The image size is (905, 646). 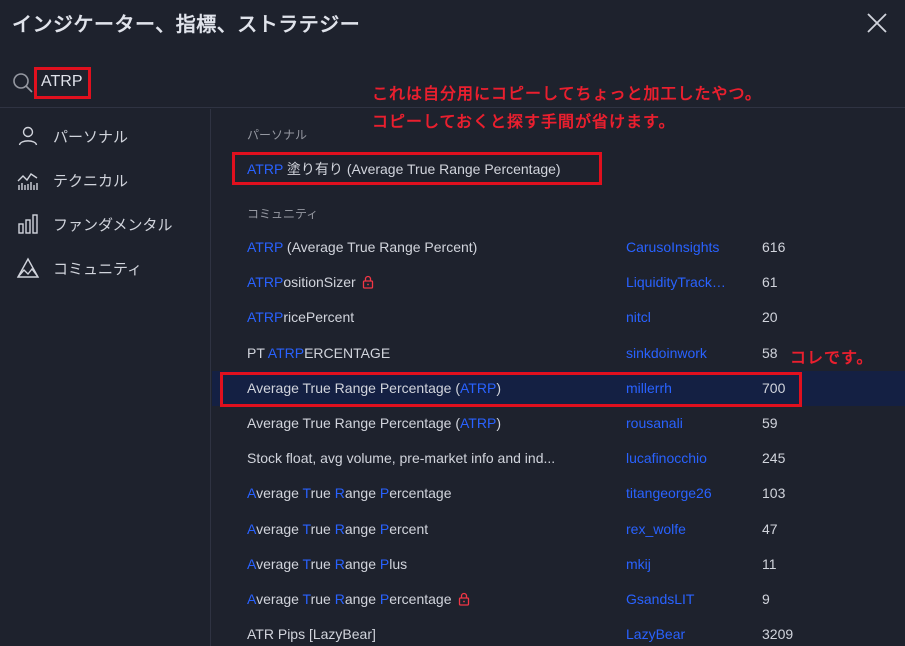 What do you see at coordinates (770, 282) in the screenshot?
I see `script-likes-count: 61` at bounding box center [770, 282].